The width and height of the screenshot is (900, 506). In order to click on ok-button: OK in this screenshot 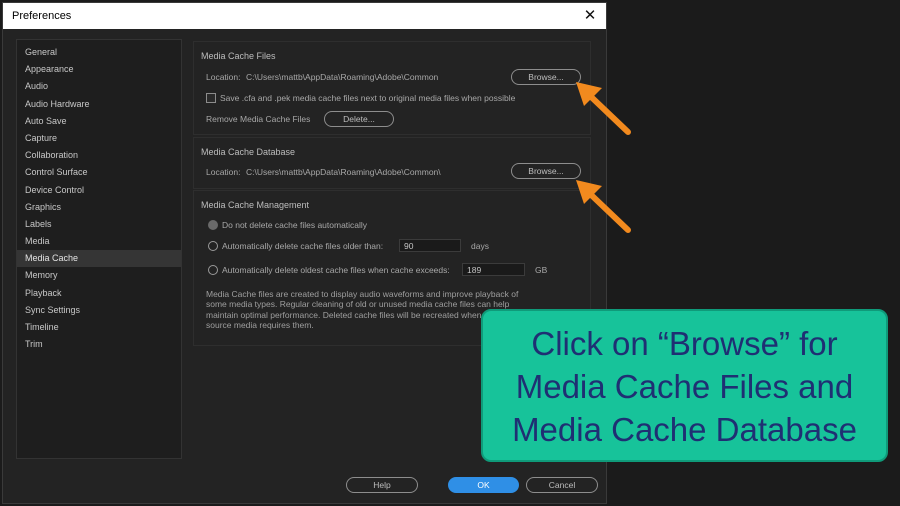, I will do `click(483, 485)`.